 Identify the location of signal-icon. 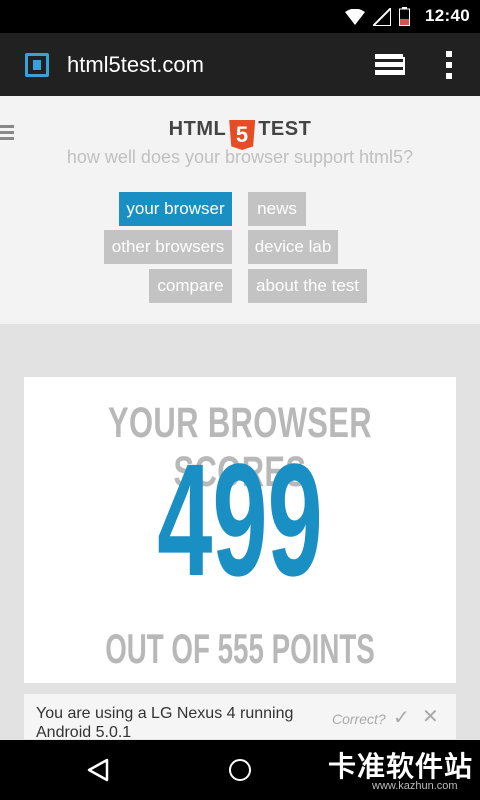
(382, 16).